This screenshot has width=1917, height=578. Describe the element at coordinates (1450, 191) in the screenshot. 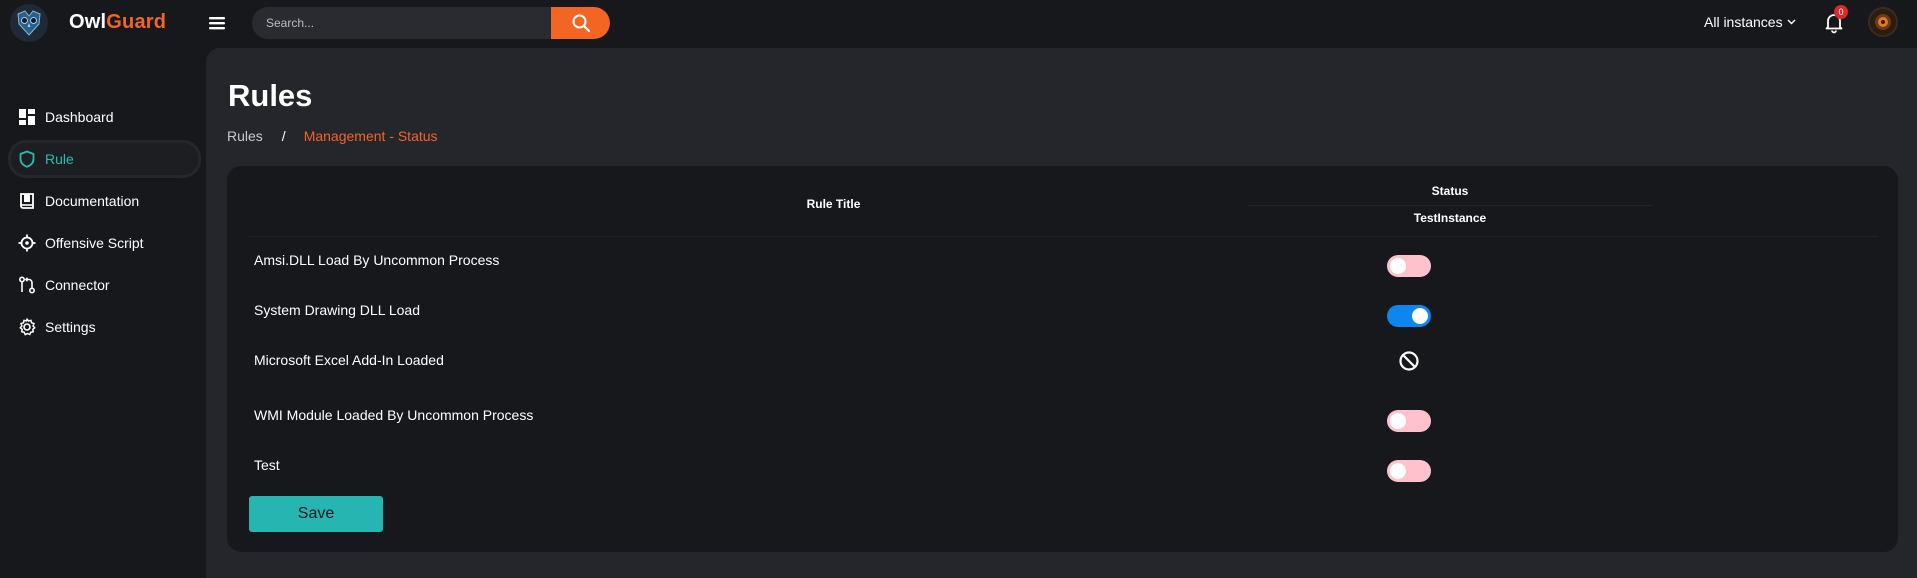

I see `column-header-status: Status` at that location.